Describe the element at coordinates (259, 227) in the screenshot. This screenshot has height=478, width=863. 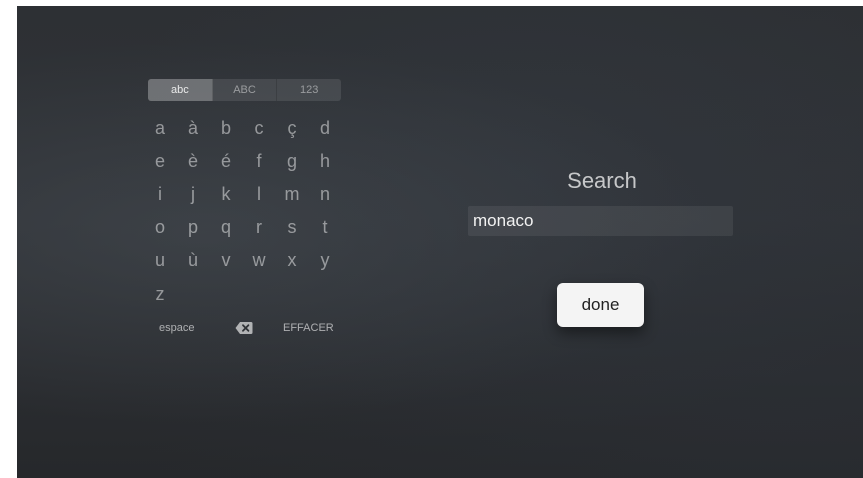
I see `key-r: r` at that location.